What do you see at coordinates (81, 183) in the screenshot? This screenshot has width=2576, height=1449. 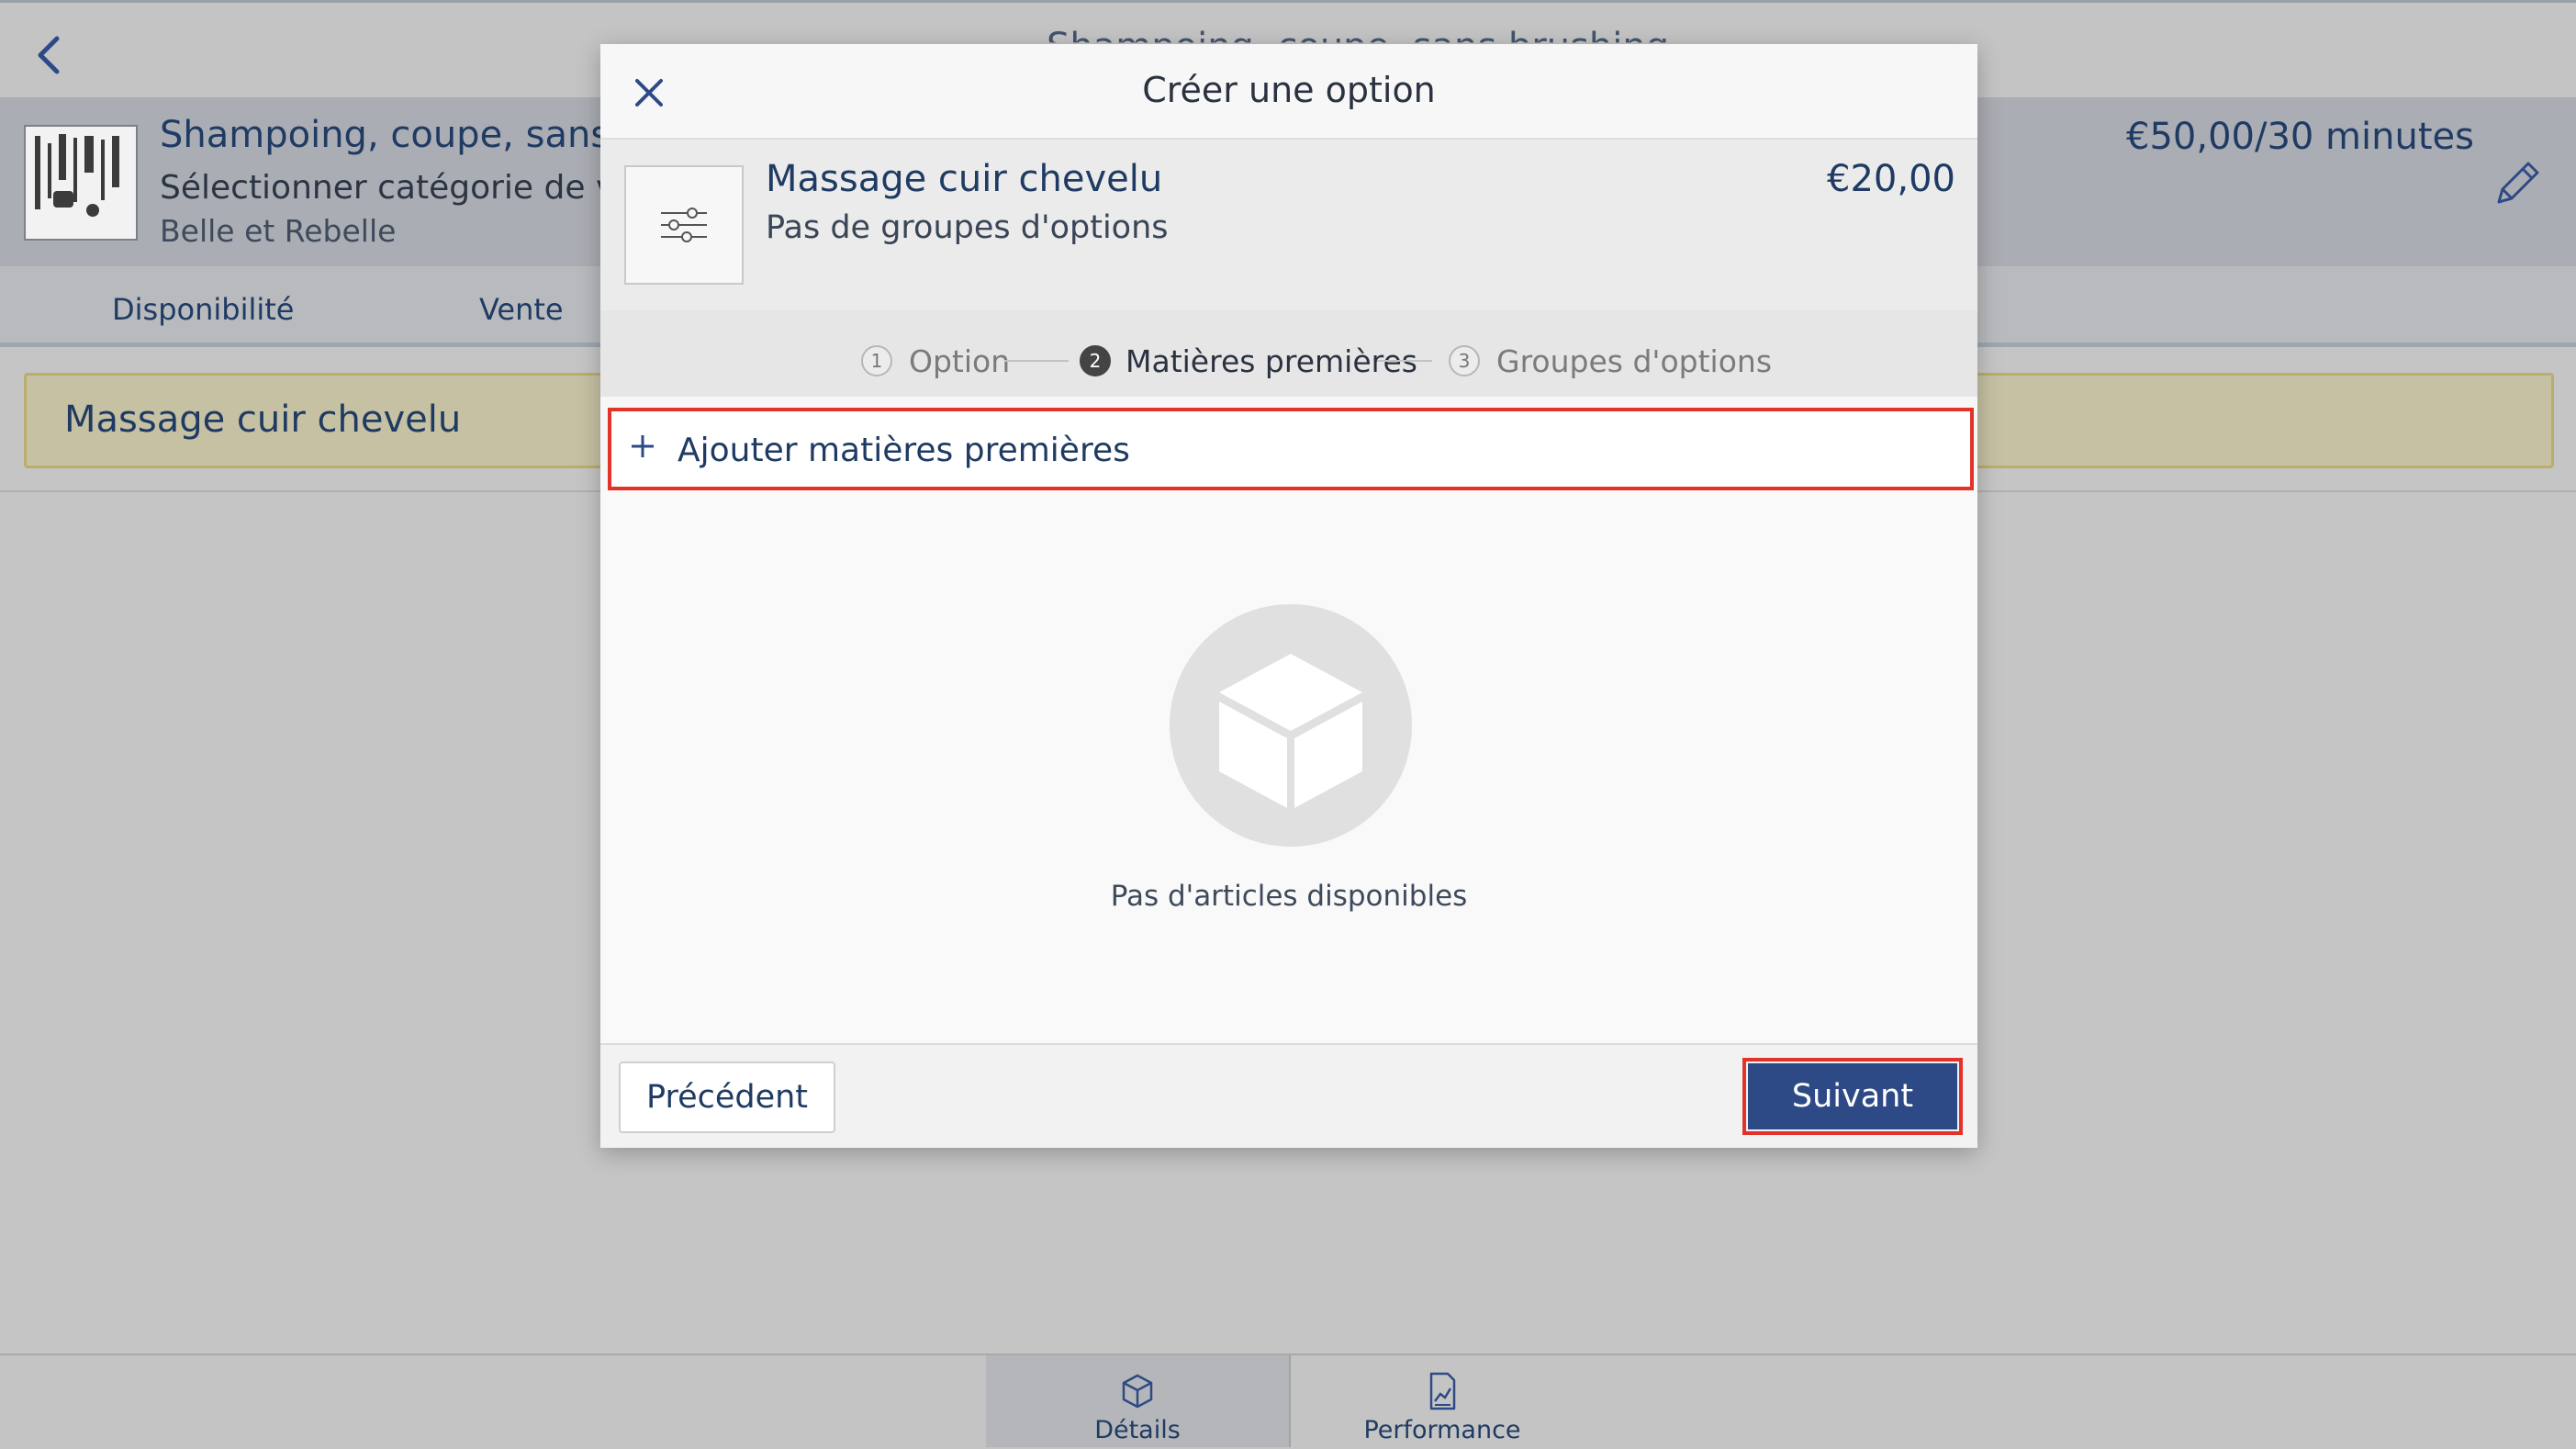 I see `product-thumbnail` at bounding box center [81, 183].